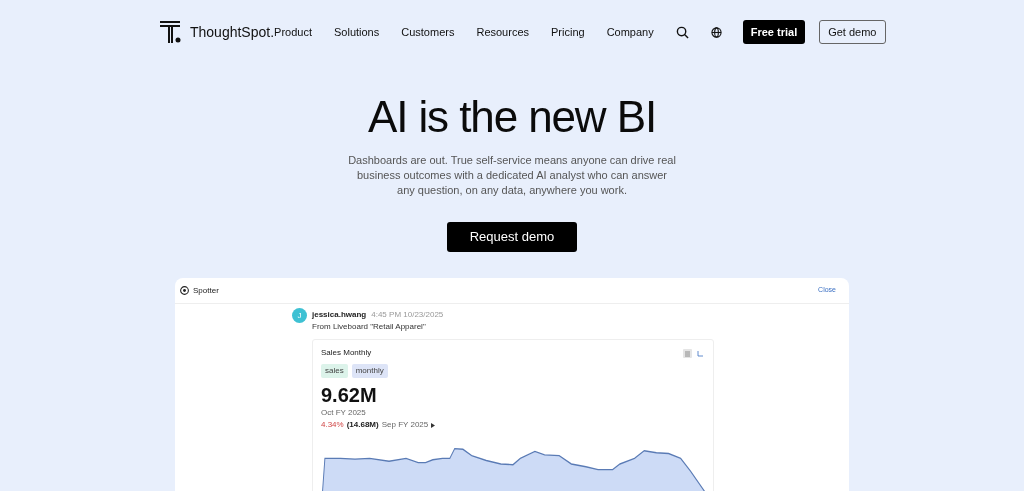 The image size is (1024, 491). I want to click on nav-link: Resources, so click(502, 32).